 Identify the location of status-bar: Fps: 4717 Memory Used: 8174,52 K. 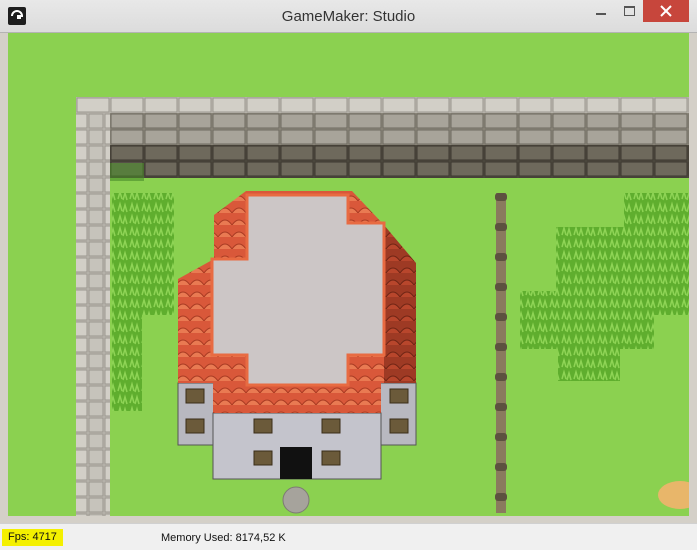
(348, 536).